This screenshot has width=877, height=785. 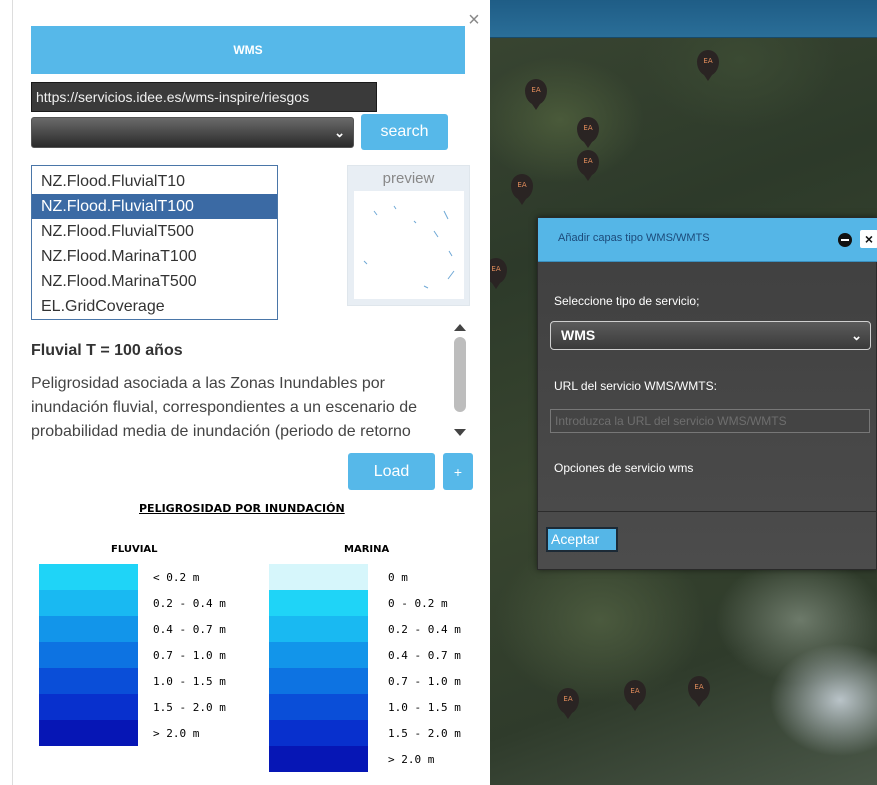 What do you see at coordinates (418, 603) in the screenshot?
I see `legend-label: 0 - 0.2 m` at bounding box center [418, 603].